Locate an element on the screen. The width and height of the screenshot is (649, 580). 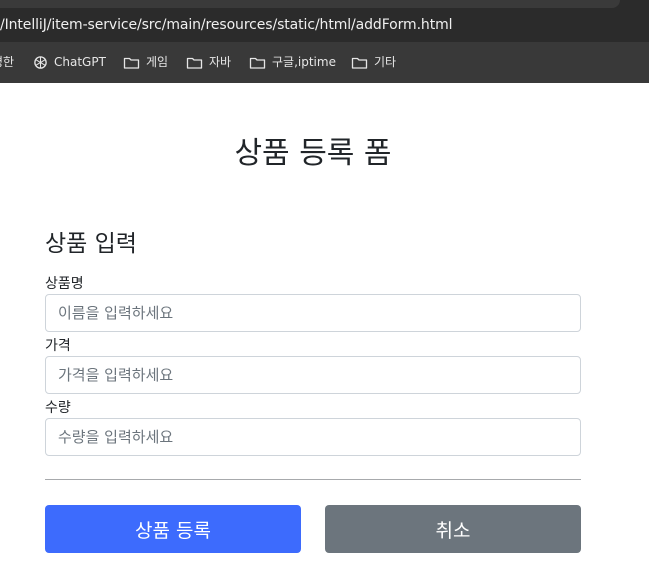
cancel-button: 취소 is located at coordinates (453, 529).